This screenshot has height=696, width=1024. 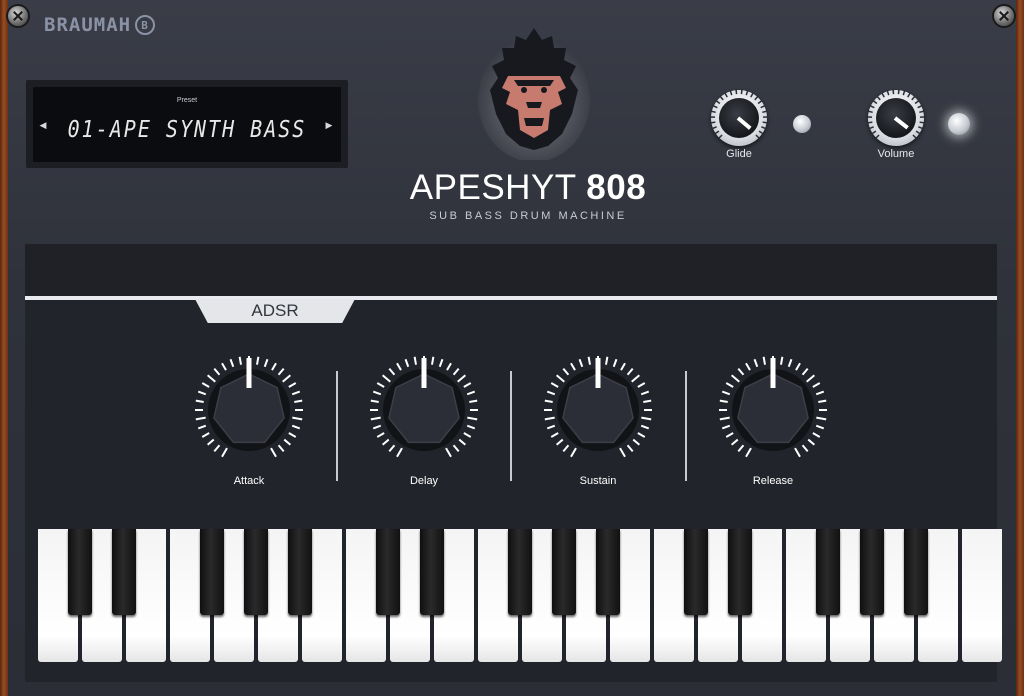 What do you see at coordinates (773, 410) in the screenshot?
I see `release-knob` at bounding box center [773, 410].